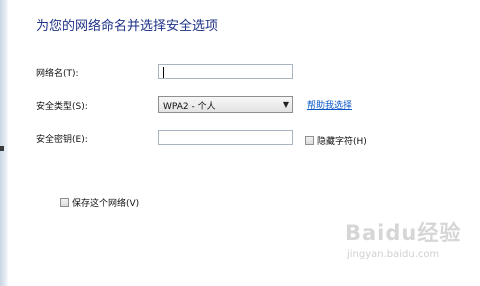 The width and height of the screenshot is (480, 286). I want to click on hide-characters-checkbox, so click(309, 140).